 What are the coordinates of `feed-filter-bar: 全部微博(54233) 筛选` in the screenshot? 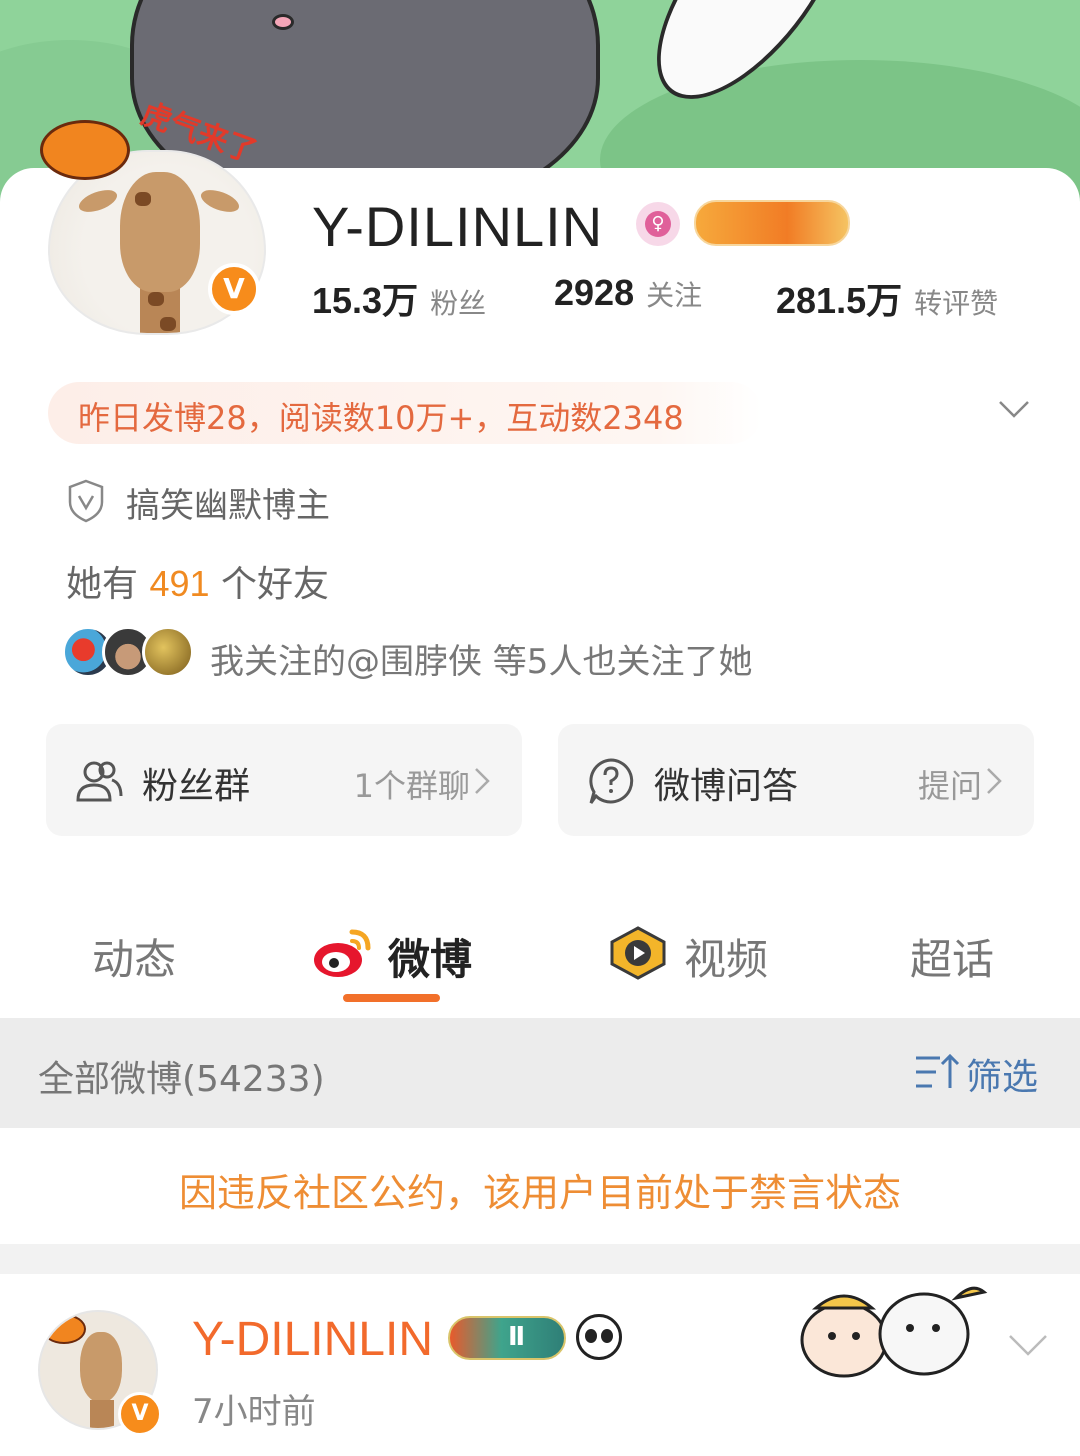 It's located at (540, 1073).